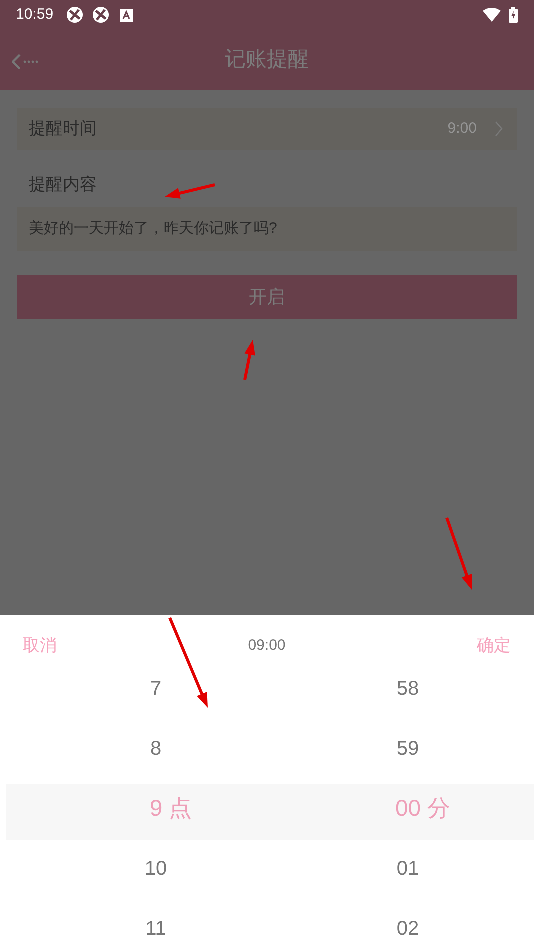  Describe the element at coordinates (408, 929) in the screenshot. I see `picker-option: 02` at that location.